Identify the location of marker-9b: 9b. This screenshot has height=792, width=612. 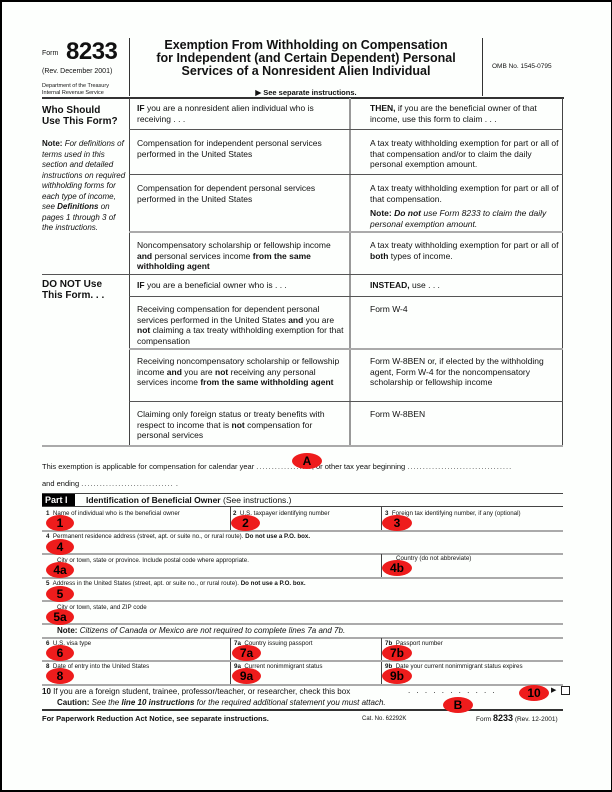
(397, 676).